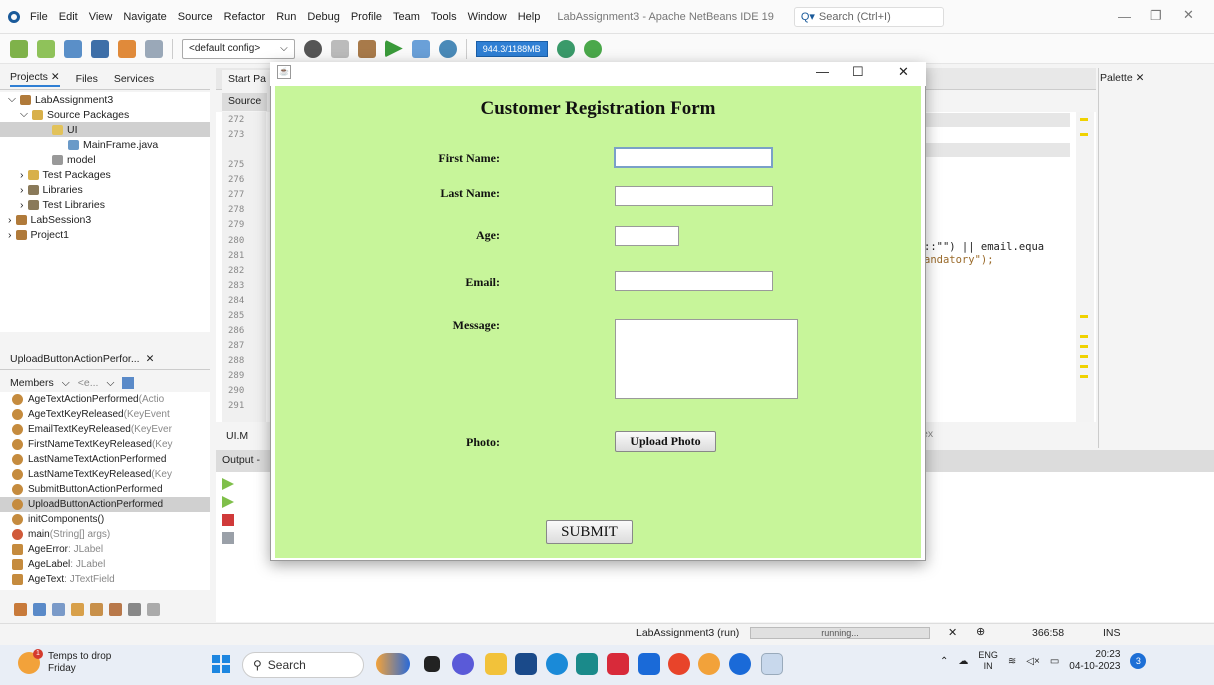  What do you see at coordinates (772, 664) in the screenshot?
I see `java-window-icon` at bounding box center [772, 664].